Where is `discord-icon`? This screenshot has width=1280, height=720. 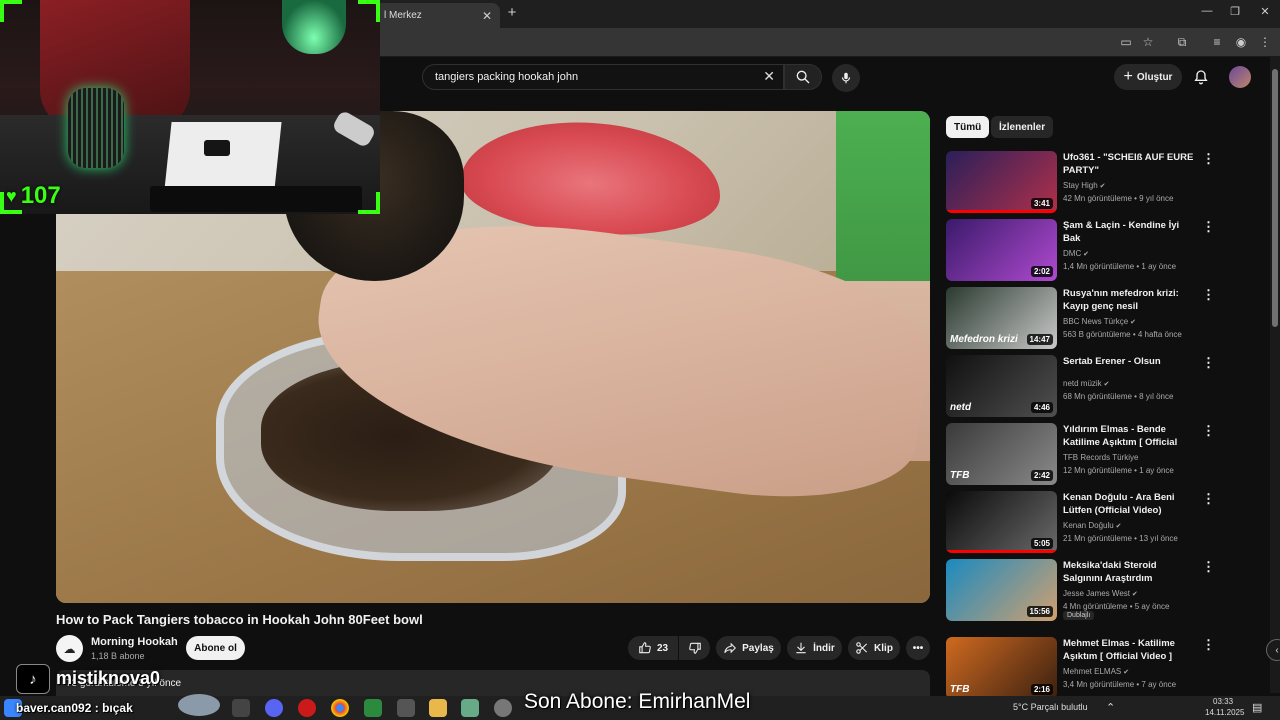 discord-icon is located at coordinates (274, 708).